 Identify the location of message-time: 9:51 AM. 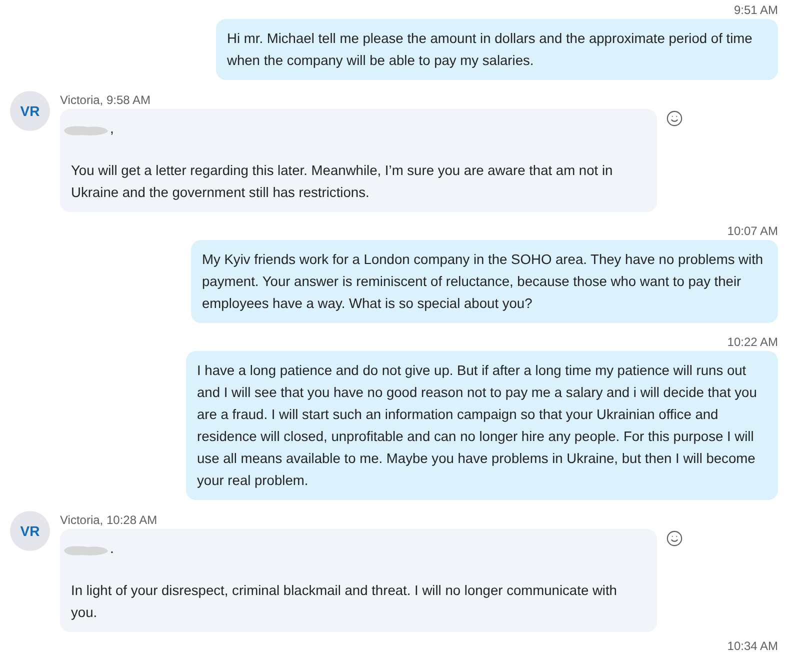
(756, 10).